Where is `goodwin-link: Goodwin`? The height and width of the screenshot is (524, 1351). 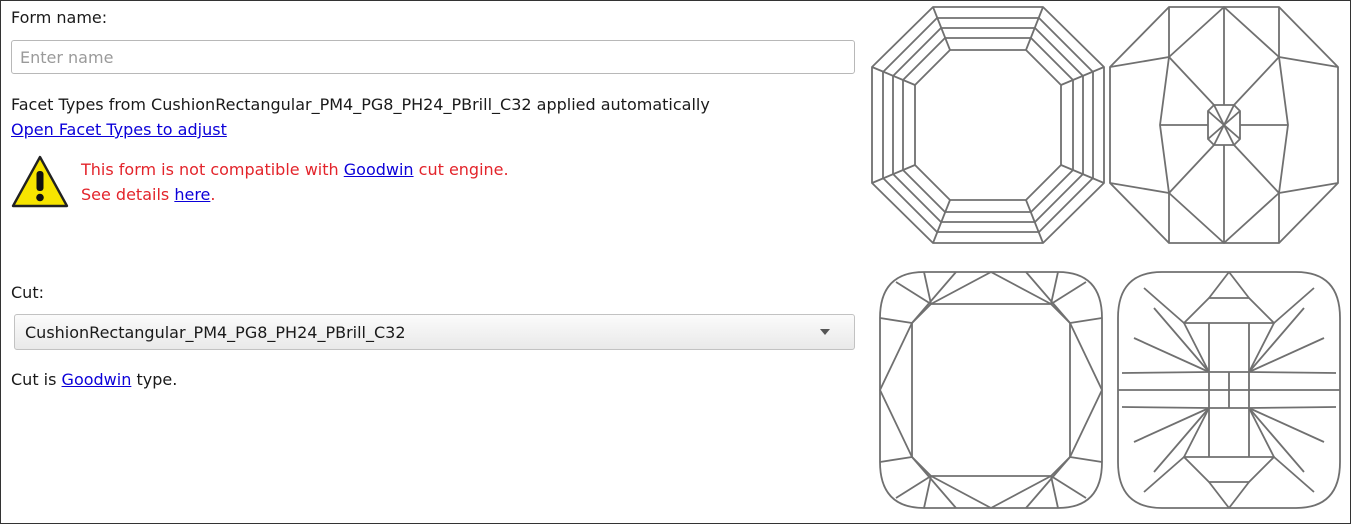 goodwin-link: Goodwin is located at coordinates (379, 169).